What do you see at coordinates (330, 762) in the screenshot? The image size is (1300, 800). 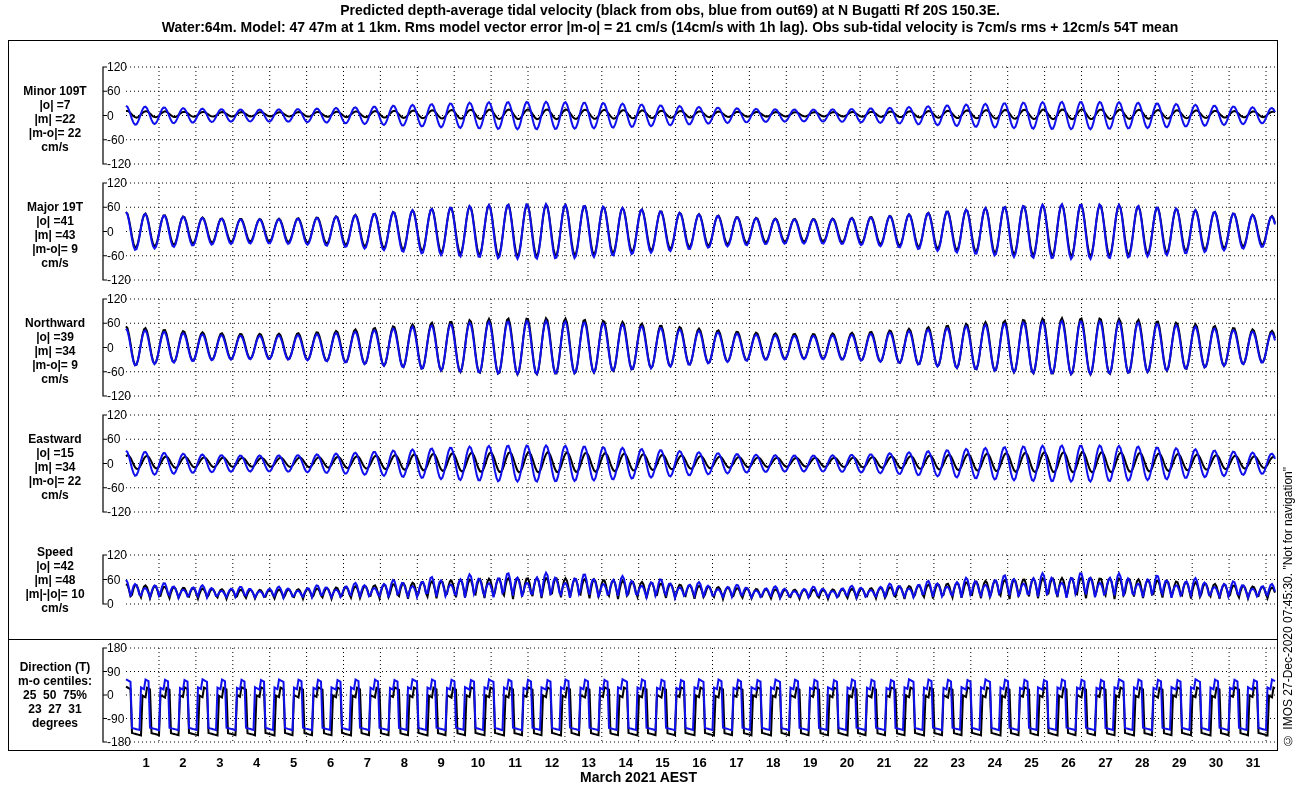 I see `day-label: 6` at bounding box center [330, 762].